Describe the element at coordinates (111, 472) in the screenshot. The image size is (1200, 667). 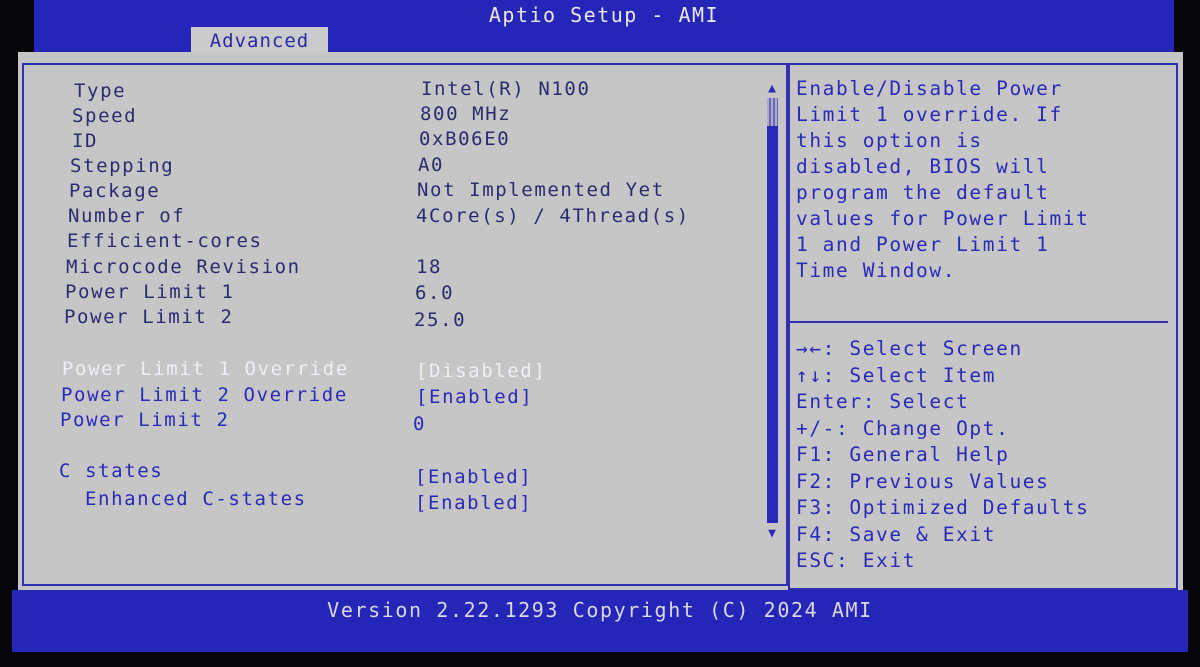
I see `option-c-states: C states` at that location.